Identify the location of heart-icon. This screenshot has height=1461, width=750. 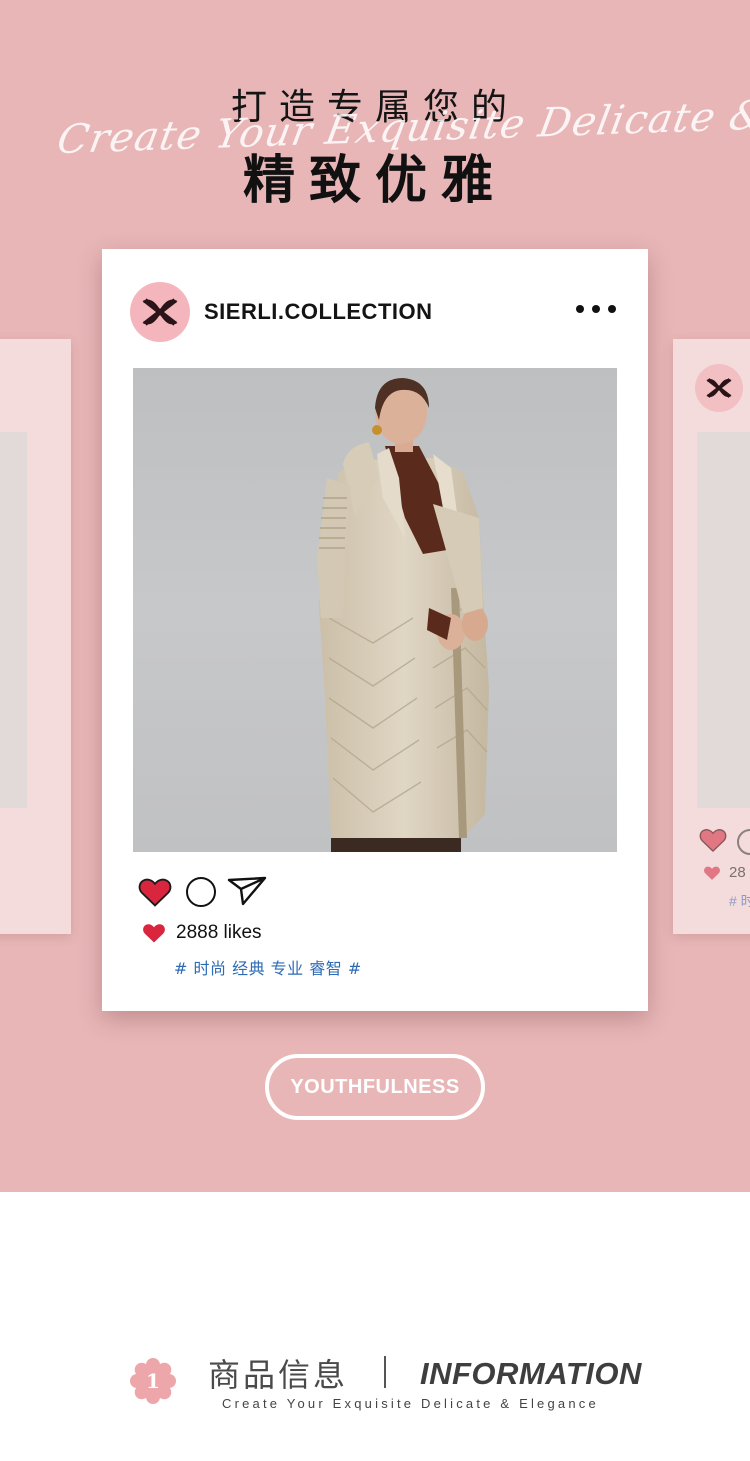
(155, 892).